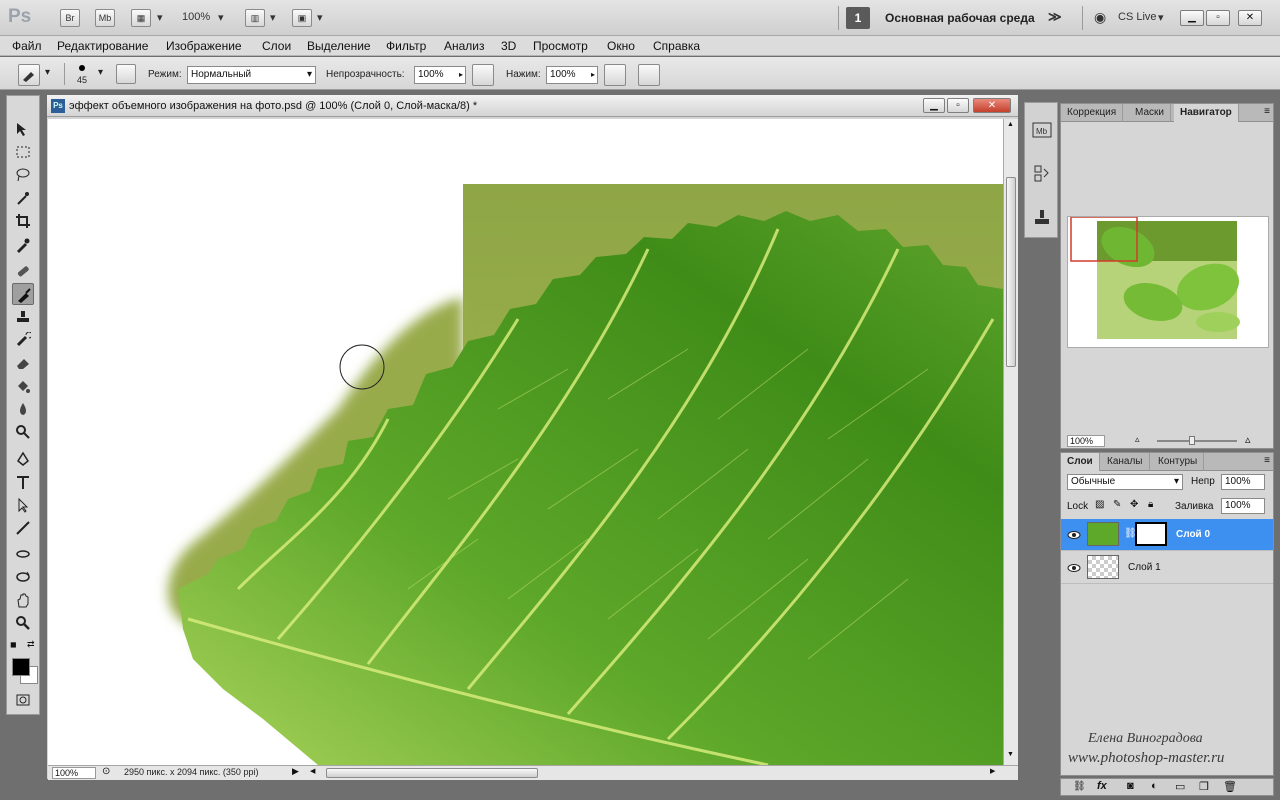  What do you see at coordinates (23, 505) in the screenshot?
I see `path-selection-tool` at bounding box center [23, 505].